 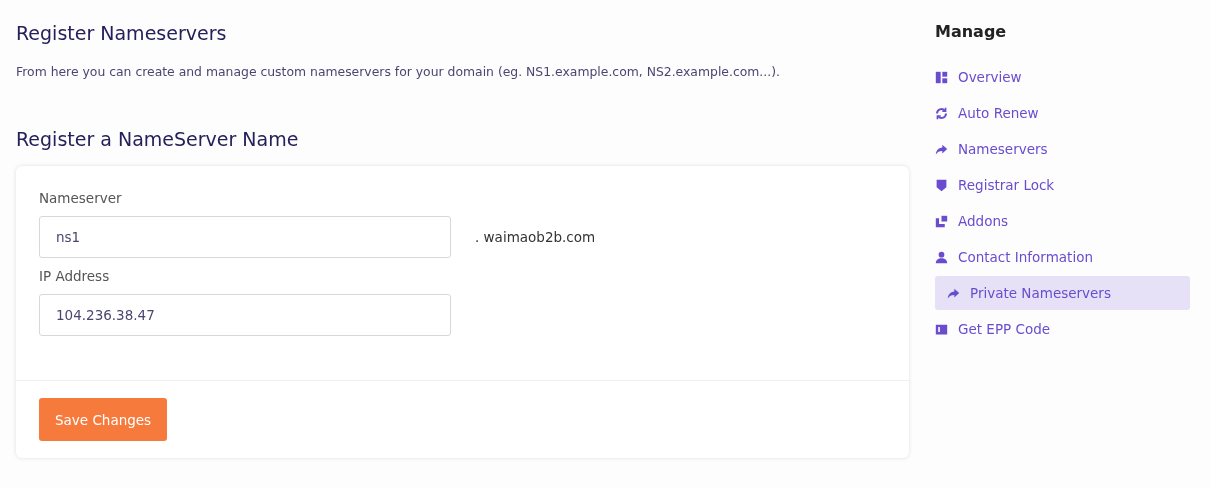 I want to click on input-field: 104.236.38.47, so click(x=245, y=315).